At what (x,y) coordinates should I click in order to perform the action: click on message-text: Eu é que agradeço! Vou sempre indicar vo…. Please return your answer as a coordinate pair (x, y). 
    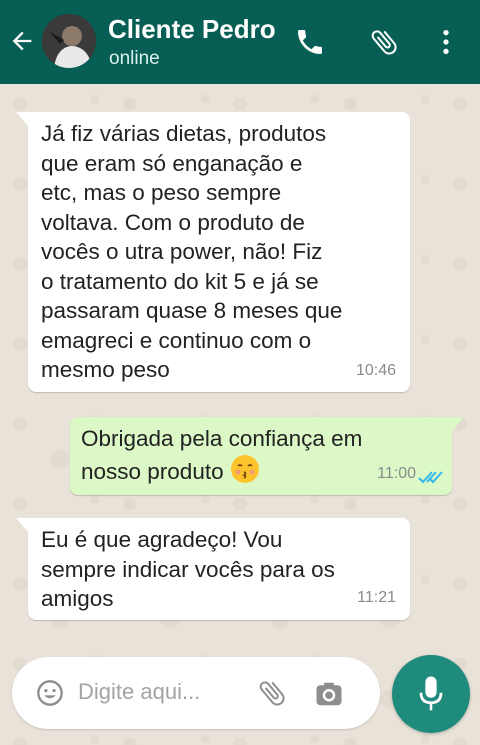
    Looking at the image, I should click on (188, 569).